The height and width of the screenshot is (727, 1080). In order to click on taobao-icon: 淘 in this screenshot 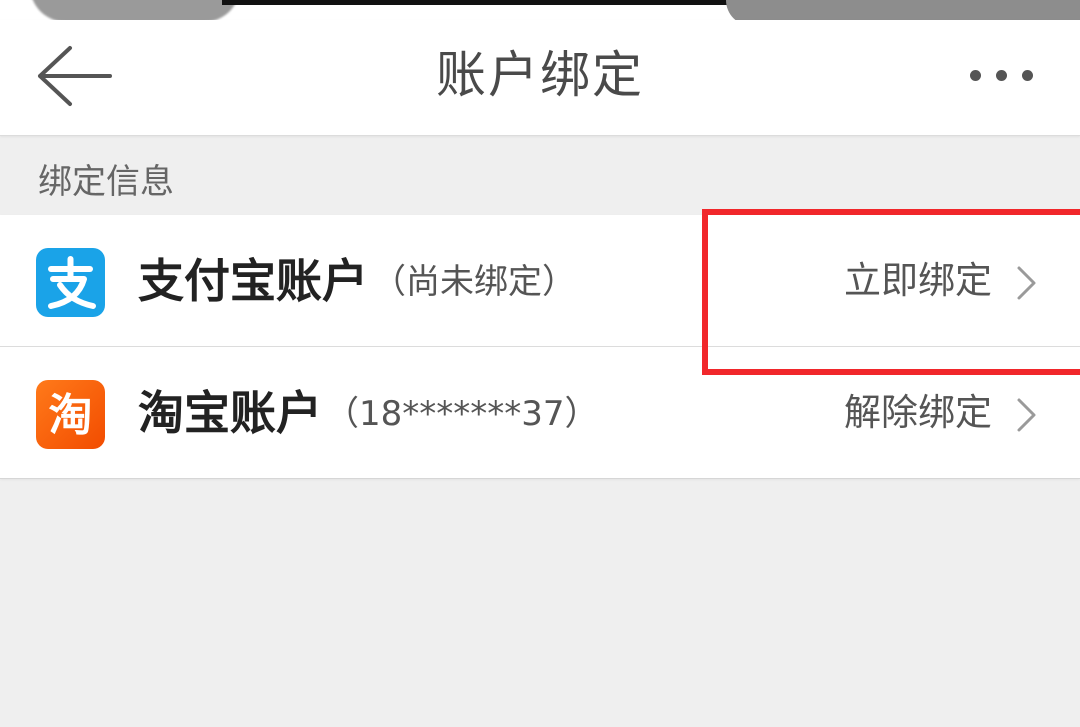, I will do `click(70, 414)`.